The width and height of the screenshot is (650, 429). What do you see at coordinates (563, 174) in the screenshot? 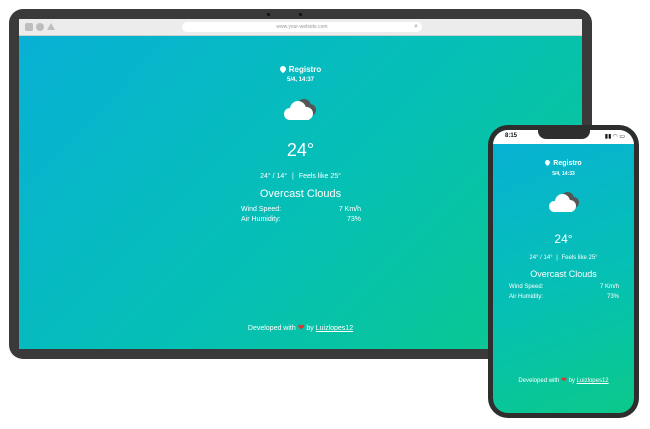
I see `date-time: 5/4, 14:33` at bounding box center [563, 174].